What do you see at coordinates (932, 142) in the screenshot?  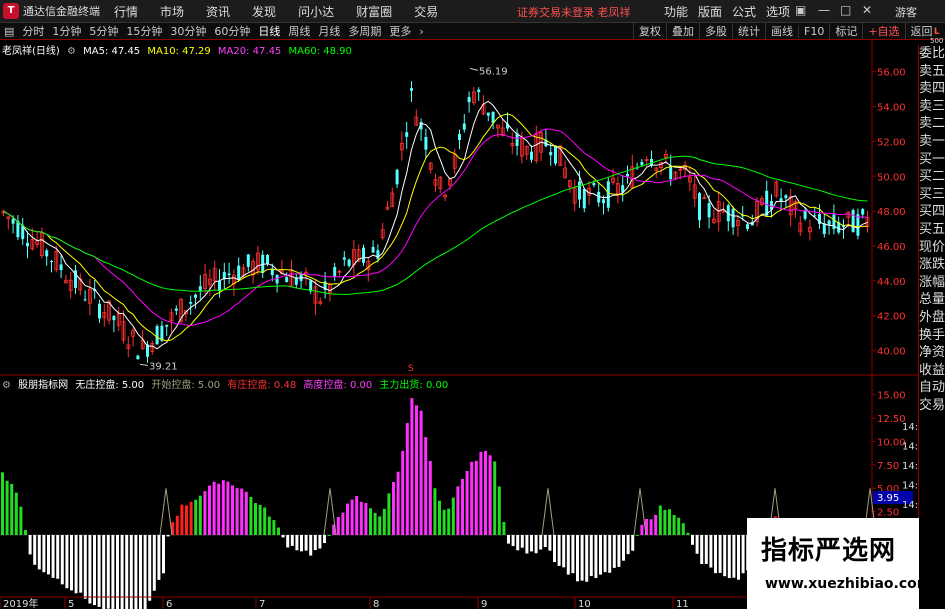 I see `sidebar-maiyi: 卖一` at bounding box center [932, 142].